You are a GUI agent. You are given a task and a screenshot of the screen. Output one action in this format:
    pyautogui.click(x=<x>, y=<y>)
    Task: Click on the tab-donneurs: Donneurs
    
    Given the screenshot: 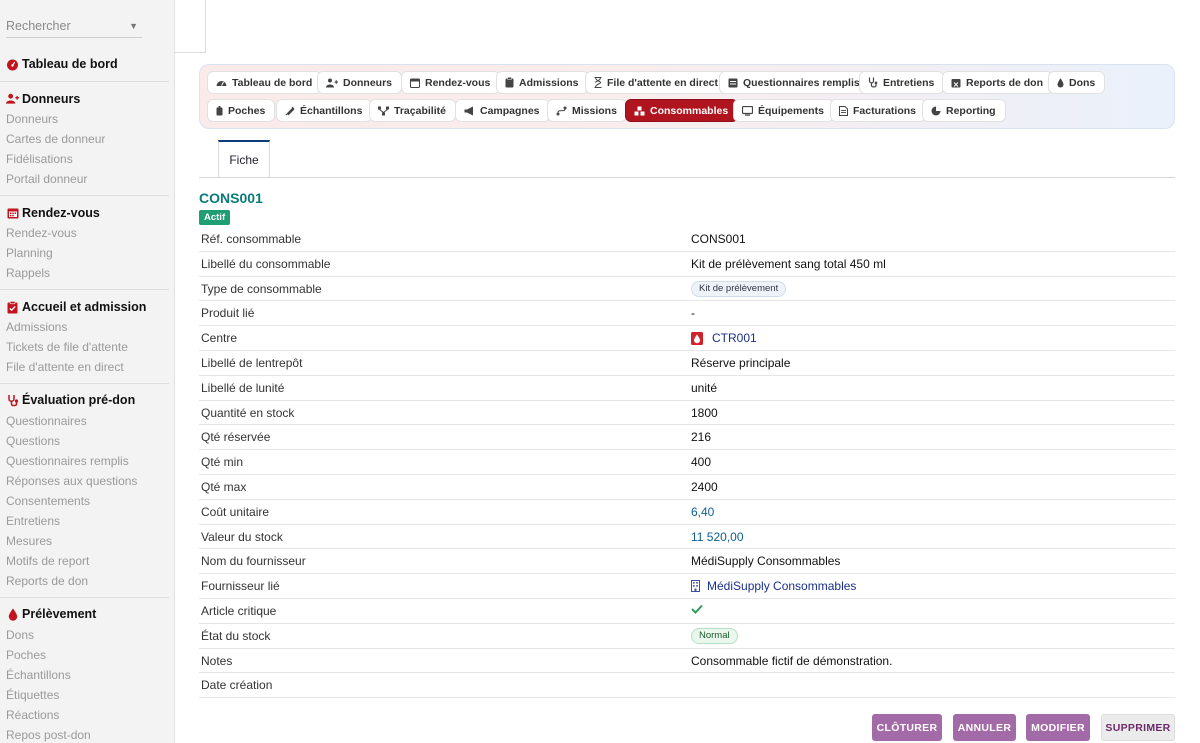 What is the action you would take?
    pyautogui.click(x=360, y=82)
    